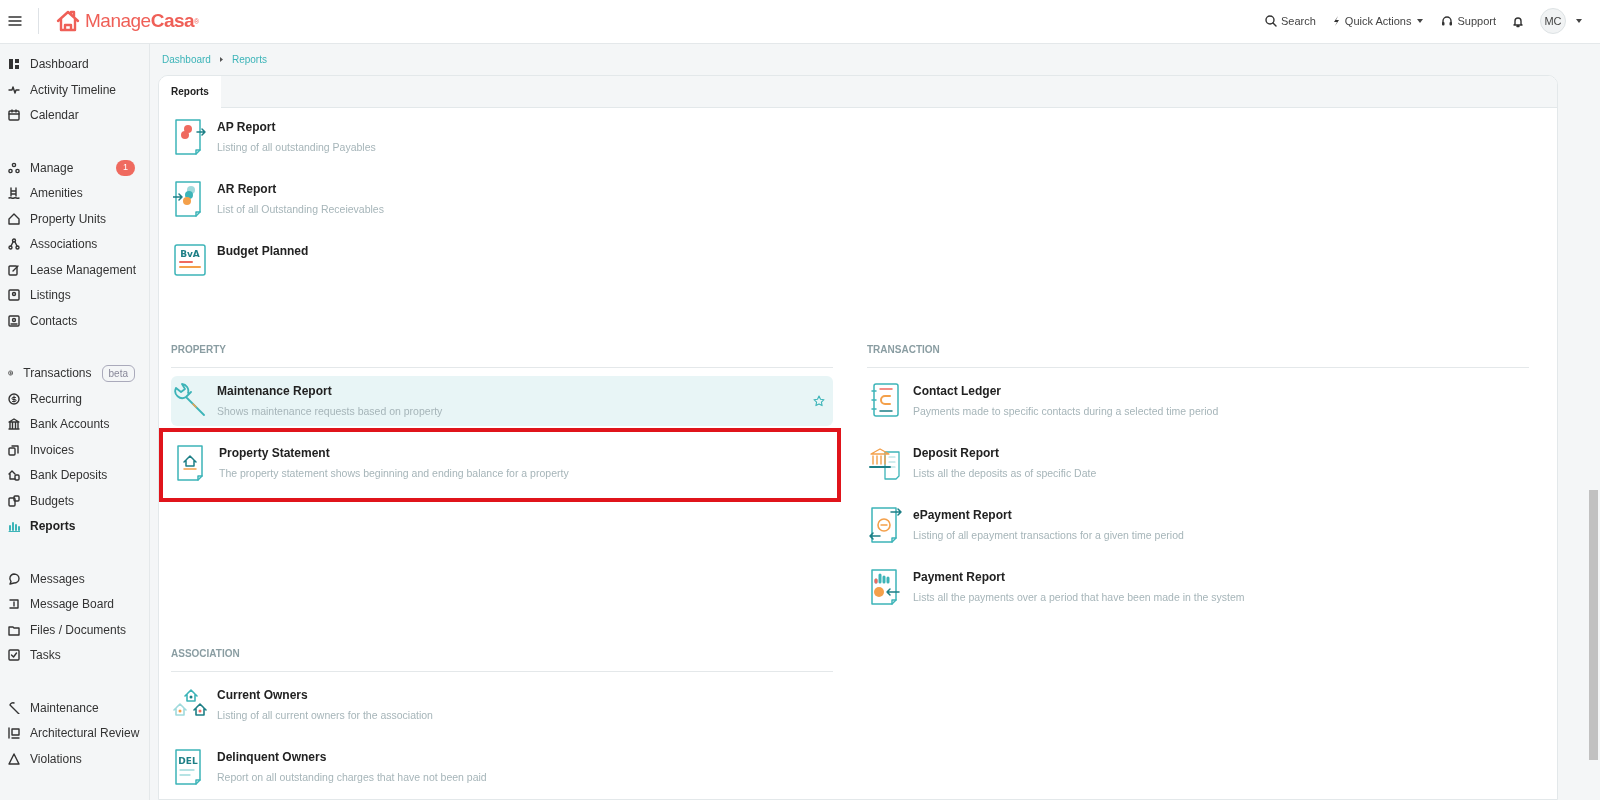 The height and width of the screenshot is (800, 1600). Describe the element at coordinates (247, 189) in the screenshot. I see `report-title: AR Report` at that location.